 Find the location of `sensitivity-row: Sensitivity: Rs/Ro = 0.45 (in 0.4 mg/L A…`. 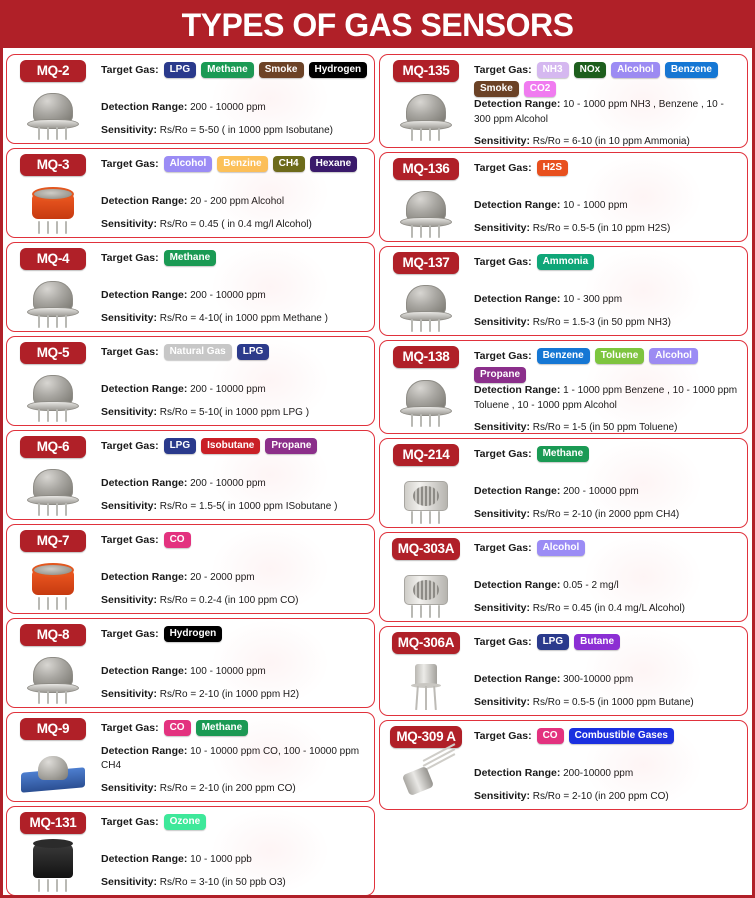

sensitivity-row: Sensitivity: Rs/Ro = 0.45 (in 0.4 mg/L A… is located at coordinates (608, 608).